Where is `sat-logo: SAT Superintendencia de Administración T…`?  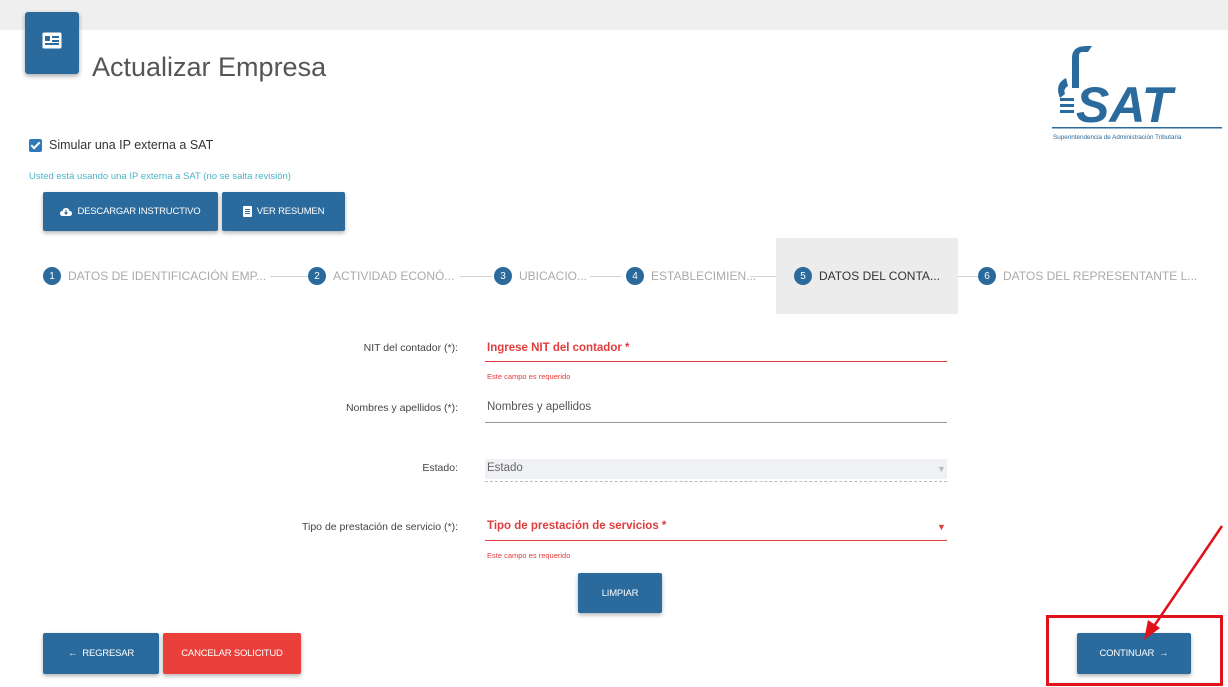
sat-logo: SAT Superintendencia de Administración T… is located at coordinates (1137, 93).